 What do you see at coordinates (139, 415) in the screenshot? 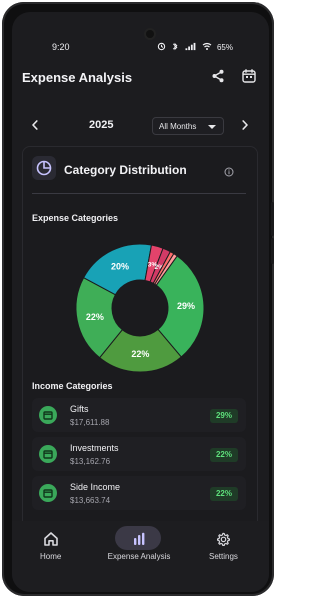
I see `income-row: Gifts $17,611.88 29%` at bounding box center [139, 415].